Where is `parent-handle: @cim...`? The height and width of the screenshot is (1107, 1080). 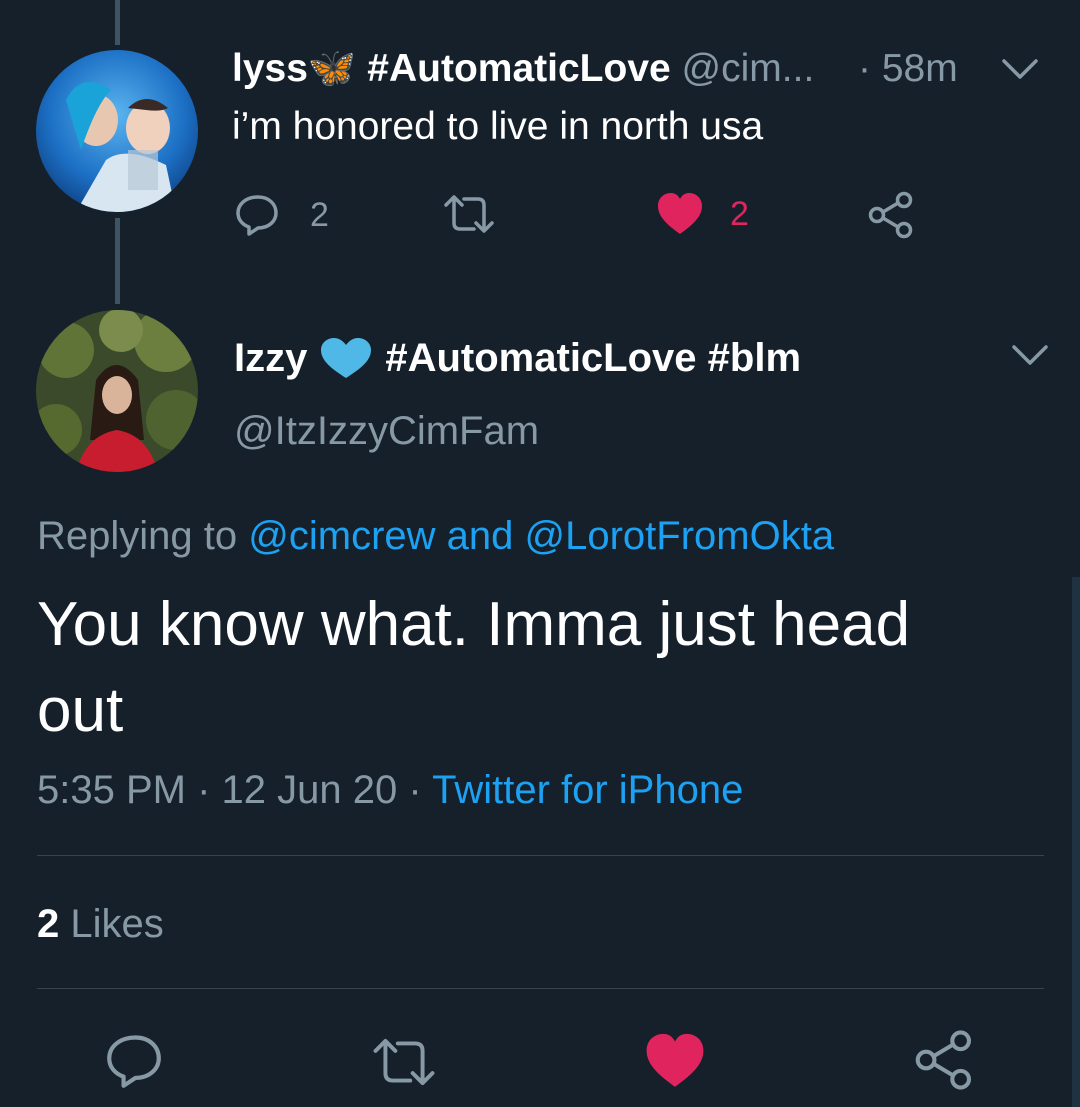
parent-handle: @cim... is located at coordinates (748, 68).